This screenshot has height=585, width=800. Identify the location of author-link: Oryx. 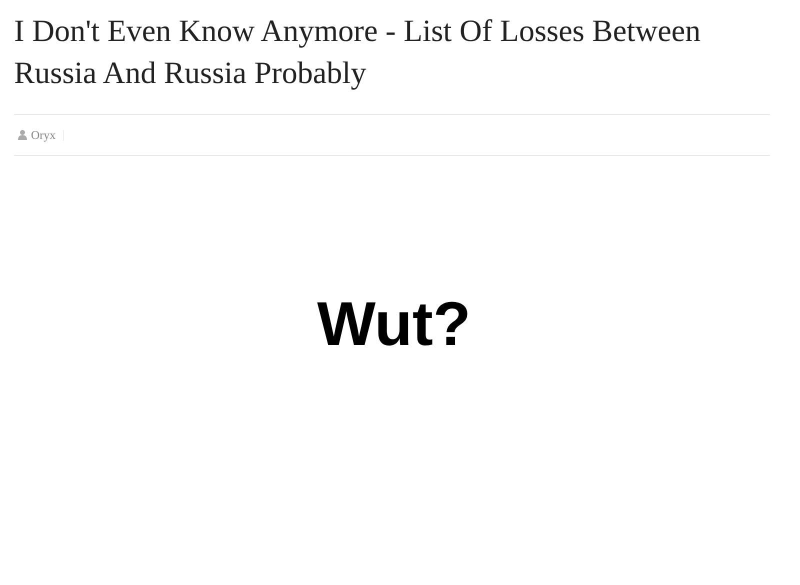
(43, 135).